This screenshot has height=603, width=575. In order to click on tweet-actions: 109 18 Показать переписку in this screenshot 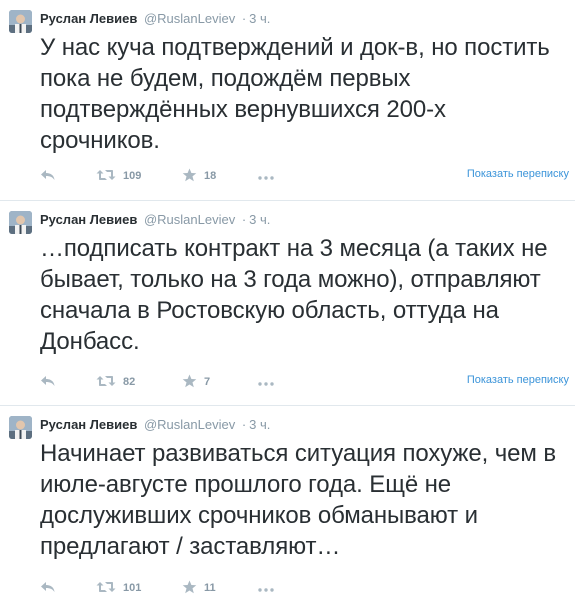, I will do `click(307, 176)`.